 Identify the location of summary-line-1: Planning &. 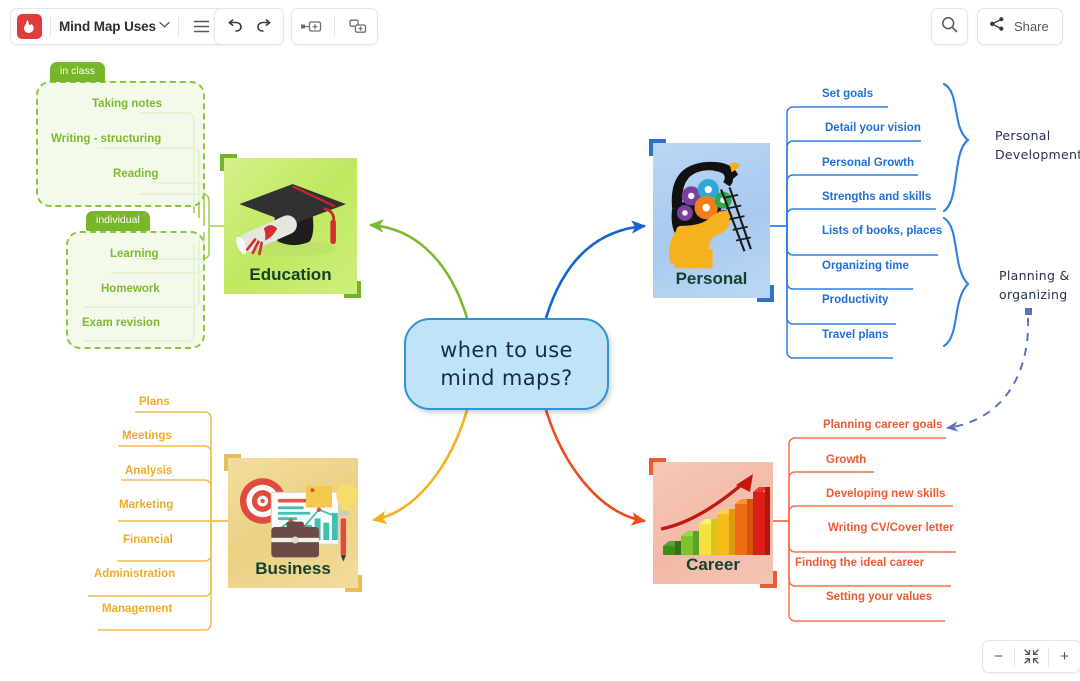
(1034, 275).